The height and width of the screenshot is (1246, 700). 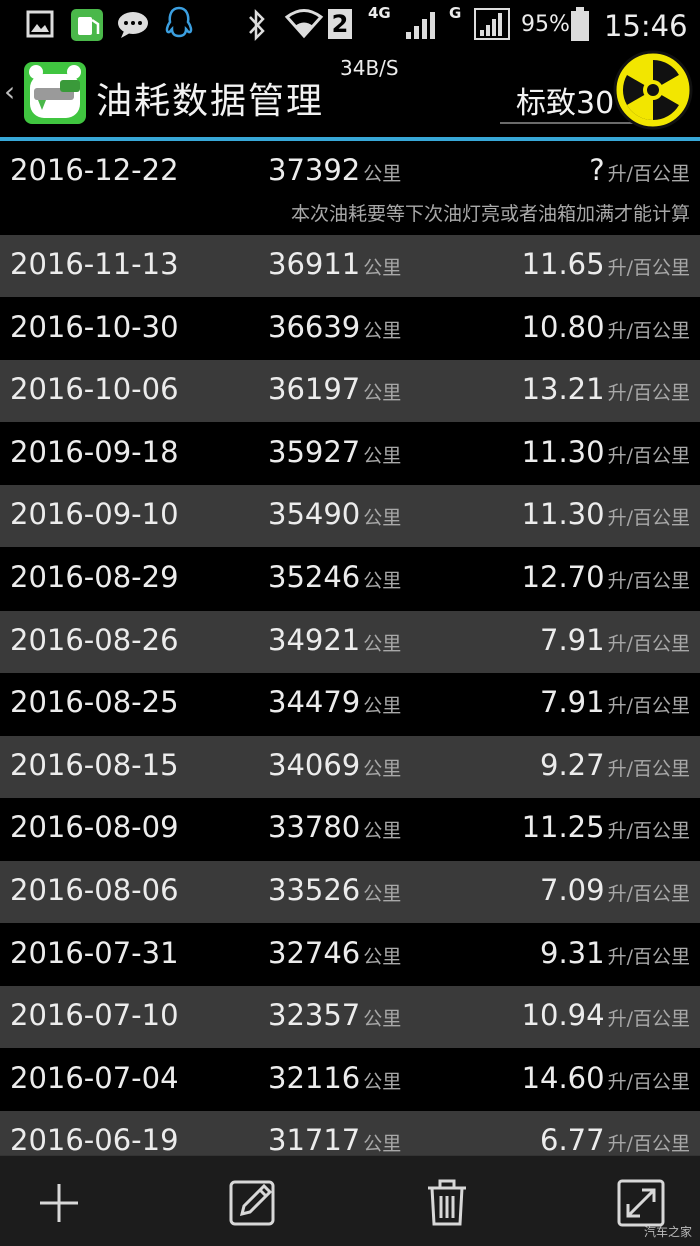 What do you see at coordinates (59, 1203) in the screenshot?
I see `plus-icon` at bounding box center [59, 1203].